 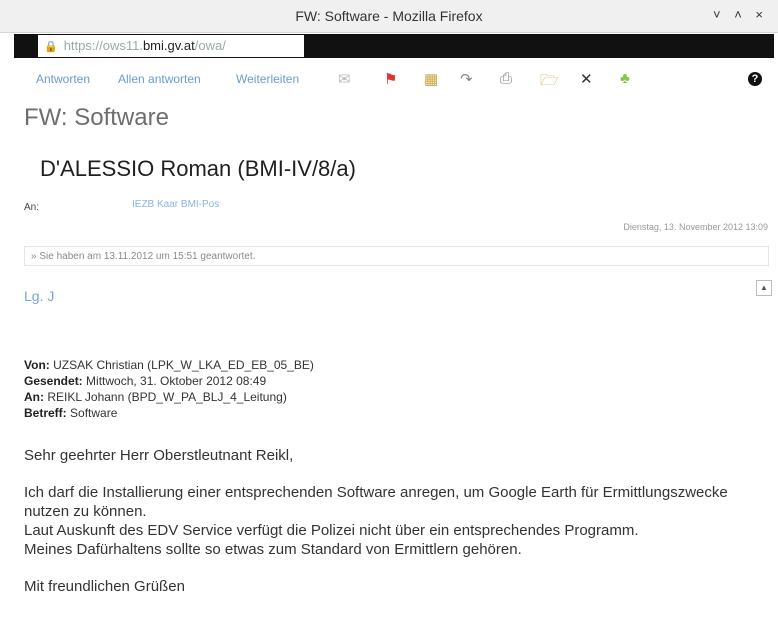 What do you see at coordinates (53, 381) in the screenshot?
I see `fwd-sent-label: Gesendet:` at bounding box center [53, 381].